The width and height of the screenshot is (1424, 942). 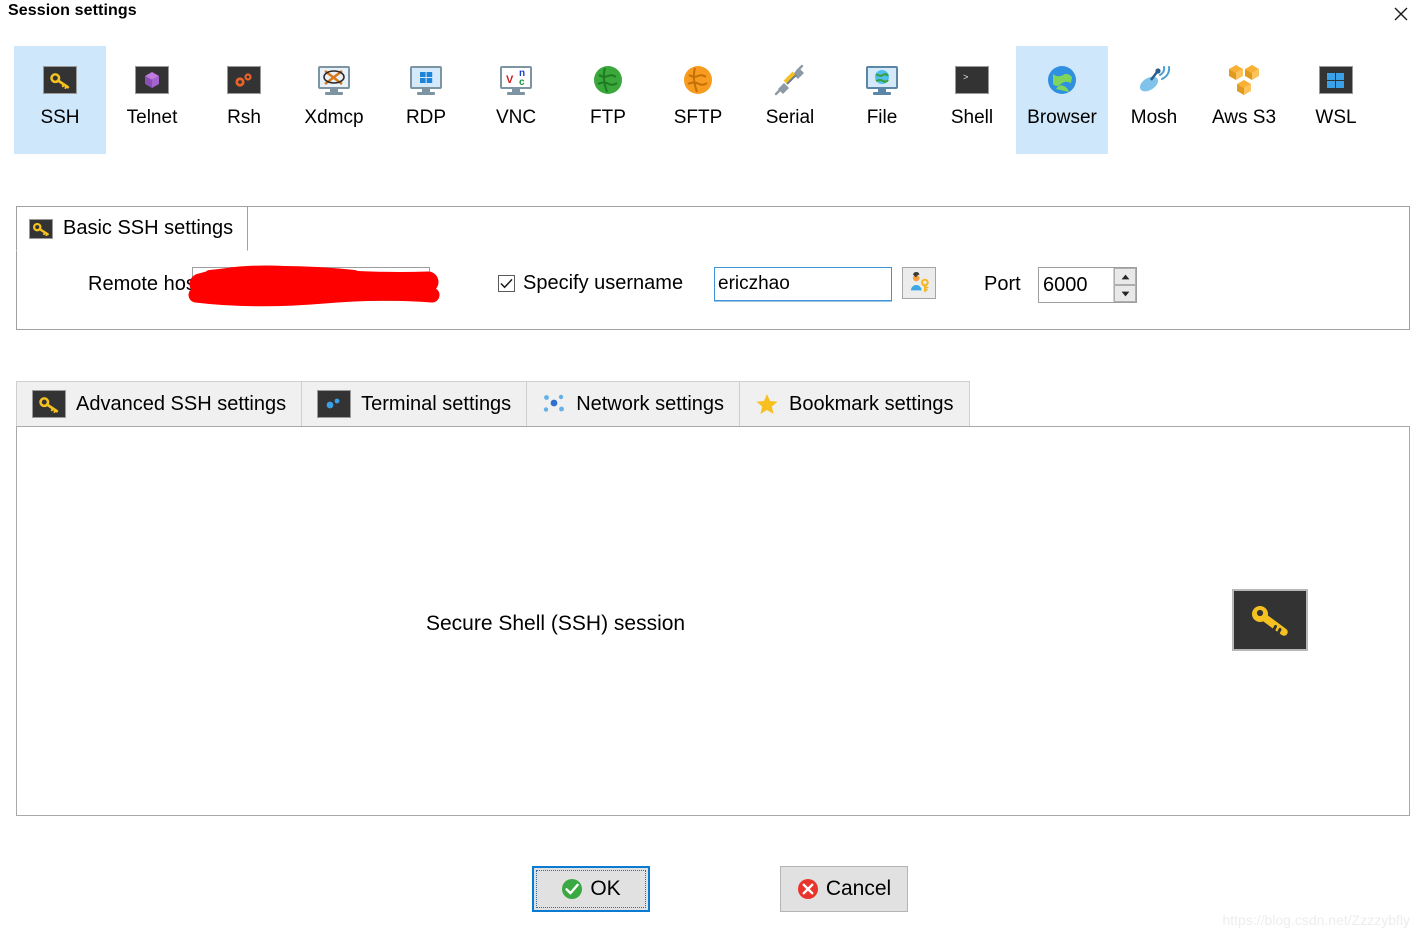 I want to click on specify-username-checkbox: Specify username, so click(x=590, y=283).